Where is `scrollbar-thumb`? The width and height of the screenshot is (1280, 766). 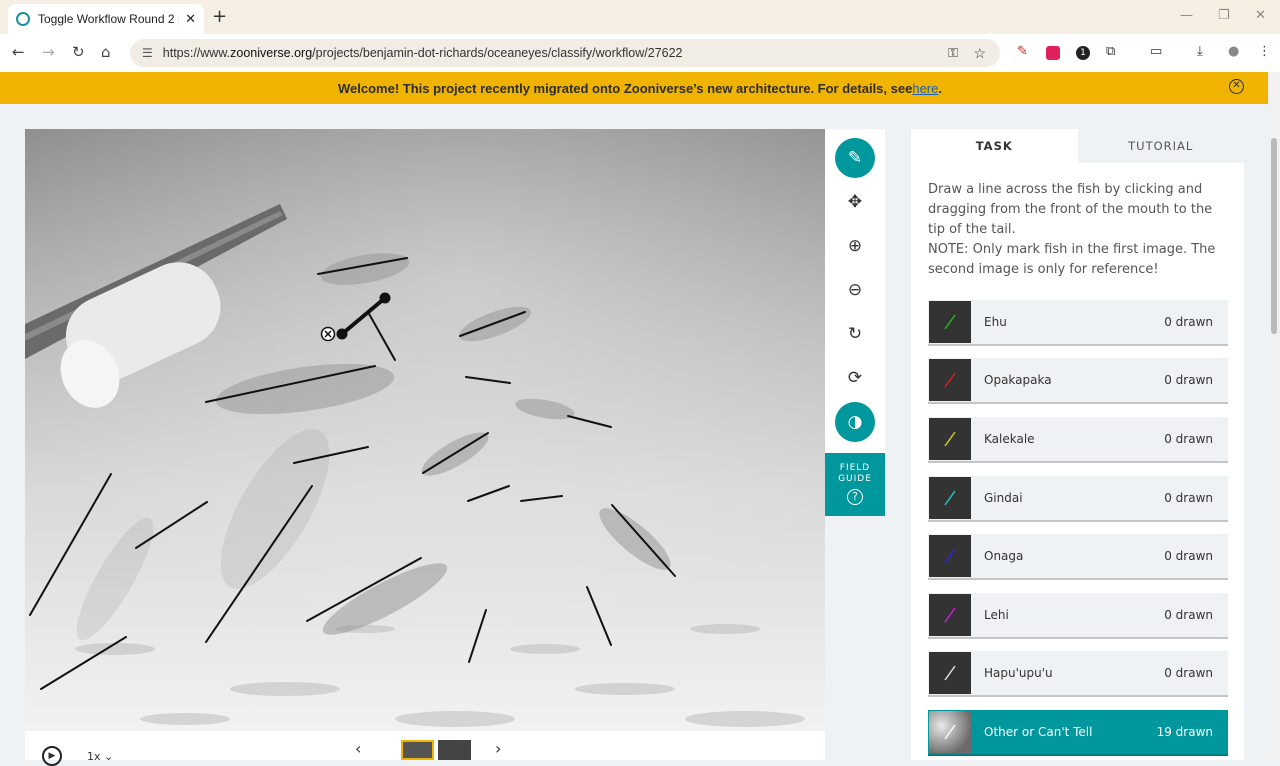 scrollbar-thumb is located at coordinates (1274, 236).